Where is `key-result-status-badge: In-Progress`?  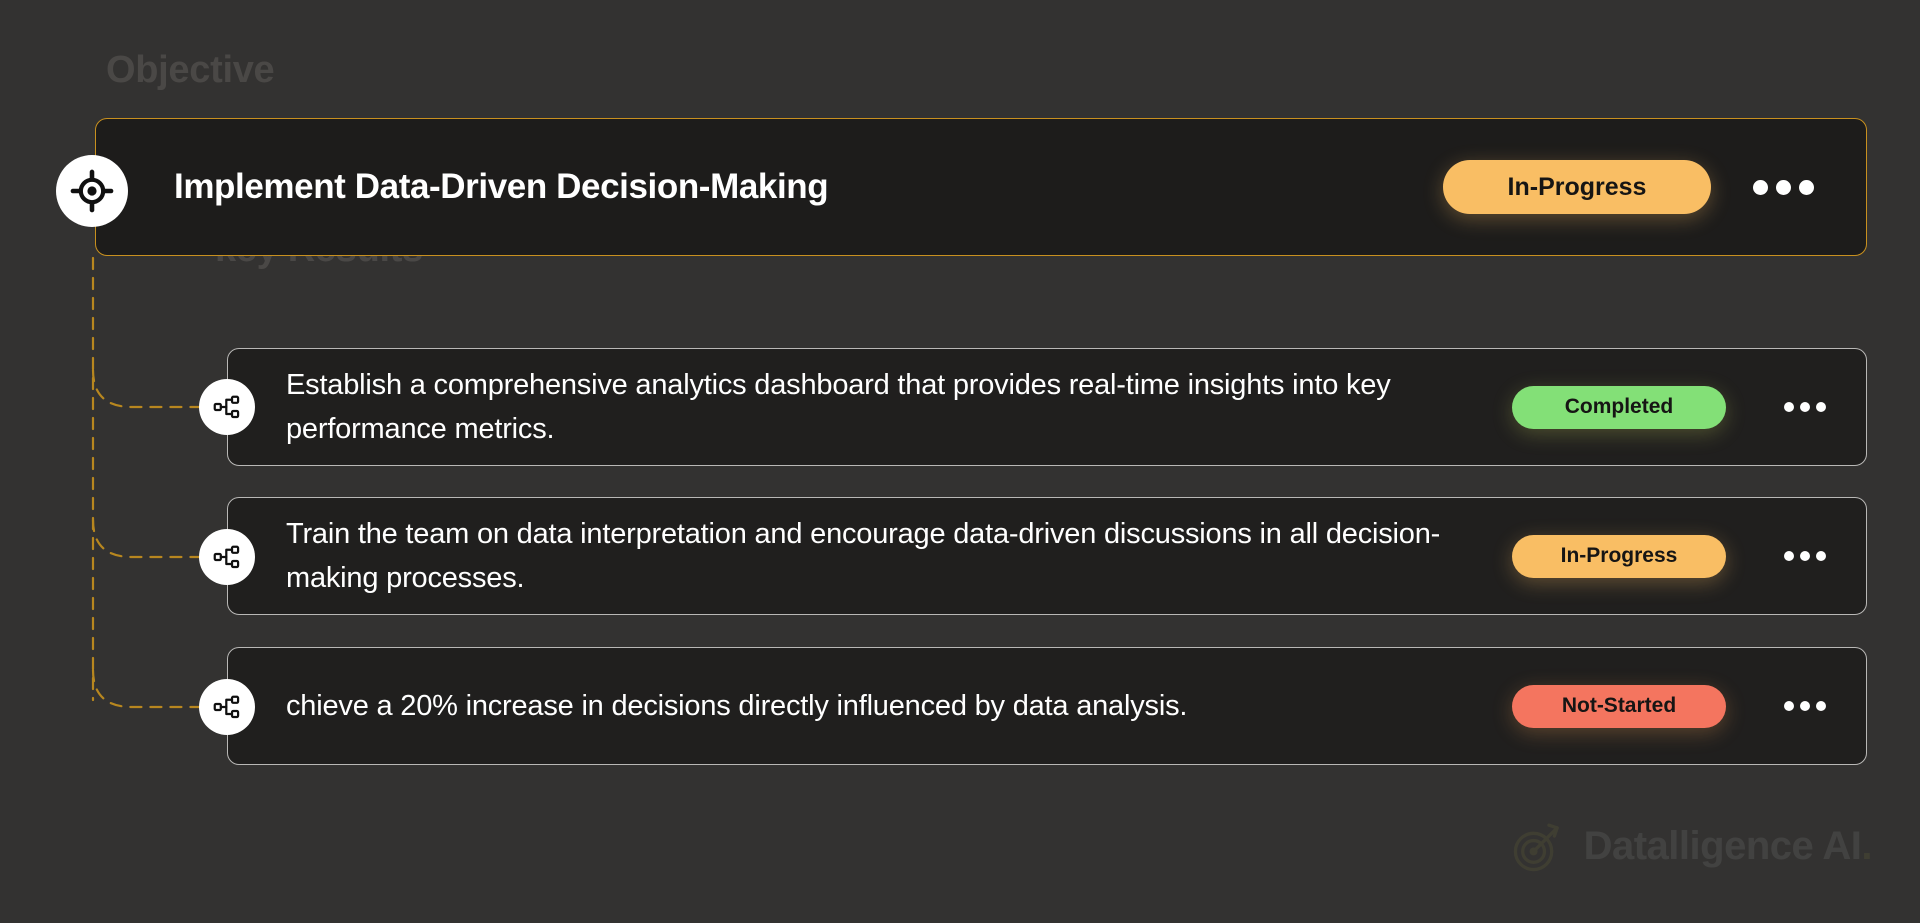 key-result-status-badge: In-Progress is located at coordinates (1619, 556).